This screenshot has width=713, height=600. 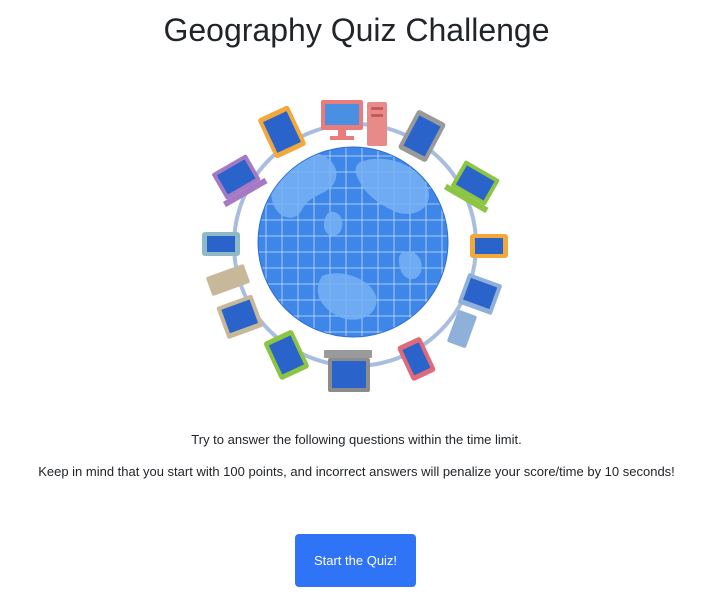 What do you see at coordinates (353, 242) in the screenshot?
I see `globe-icon` at bounding box center [353, 242].